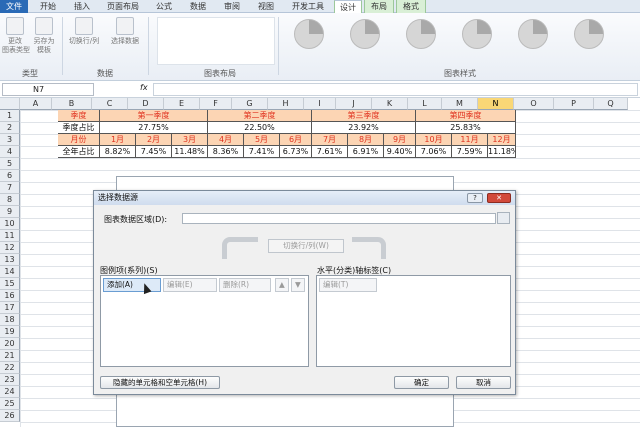 This screenshot has width=640, height=427. I want to click on month-cell: 7月, so click(330, 140).